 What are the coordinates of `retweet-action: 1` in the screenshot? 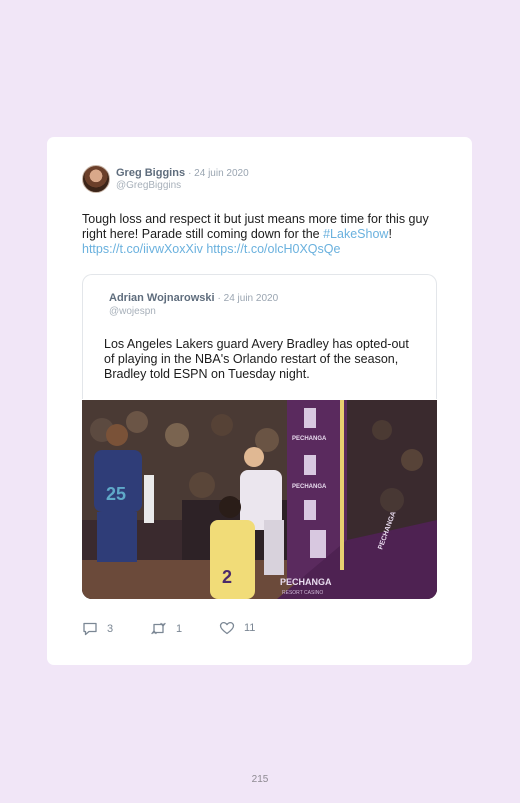 It's located at (166, 628).